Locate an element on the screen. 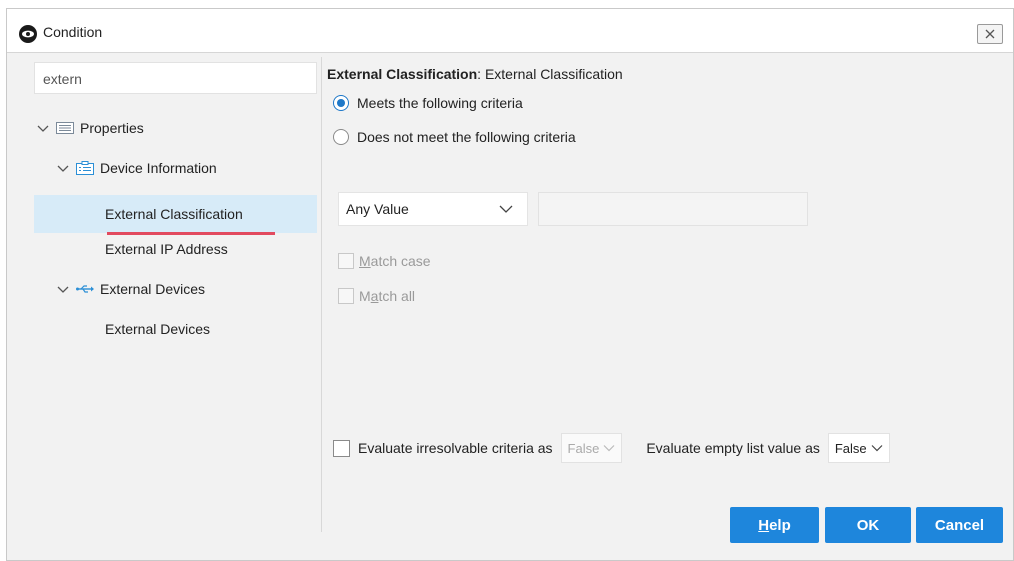 This screenshot has width=1014, height=561. value-operator-select: Any Value is located at coordinates (433, 209).